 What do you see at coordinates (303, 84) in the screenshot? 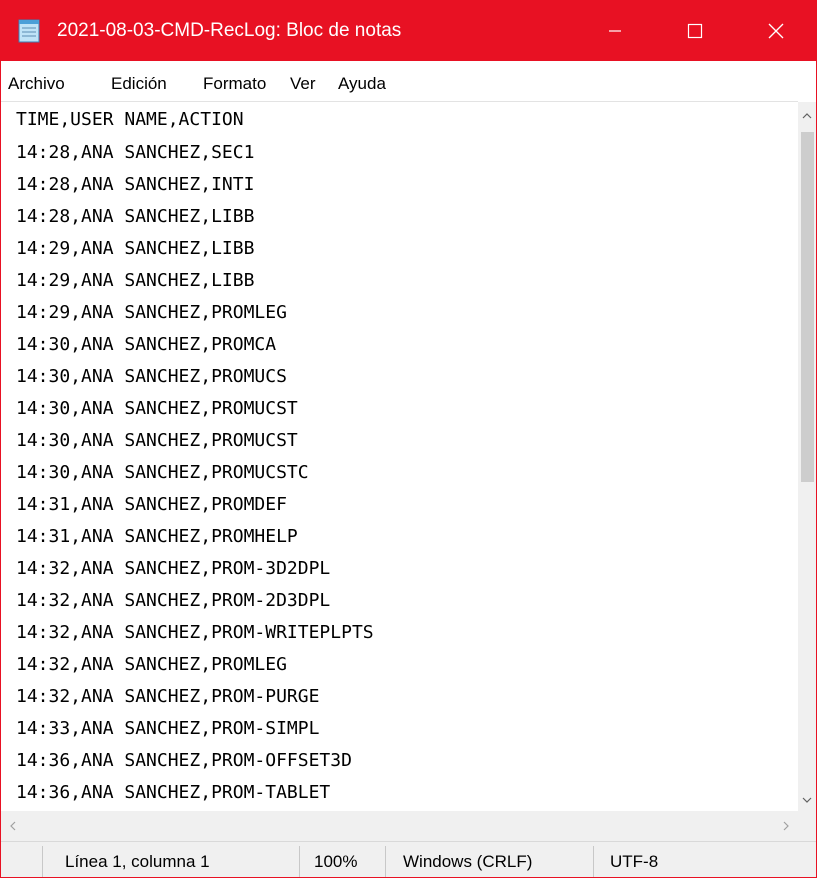
I see `menu-ver: Ver` at bounding box center [303, 84].